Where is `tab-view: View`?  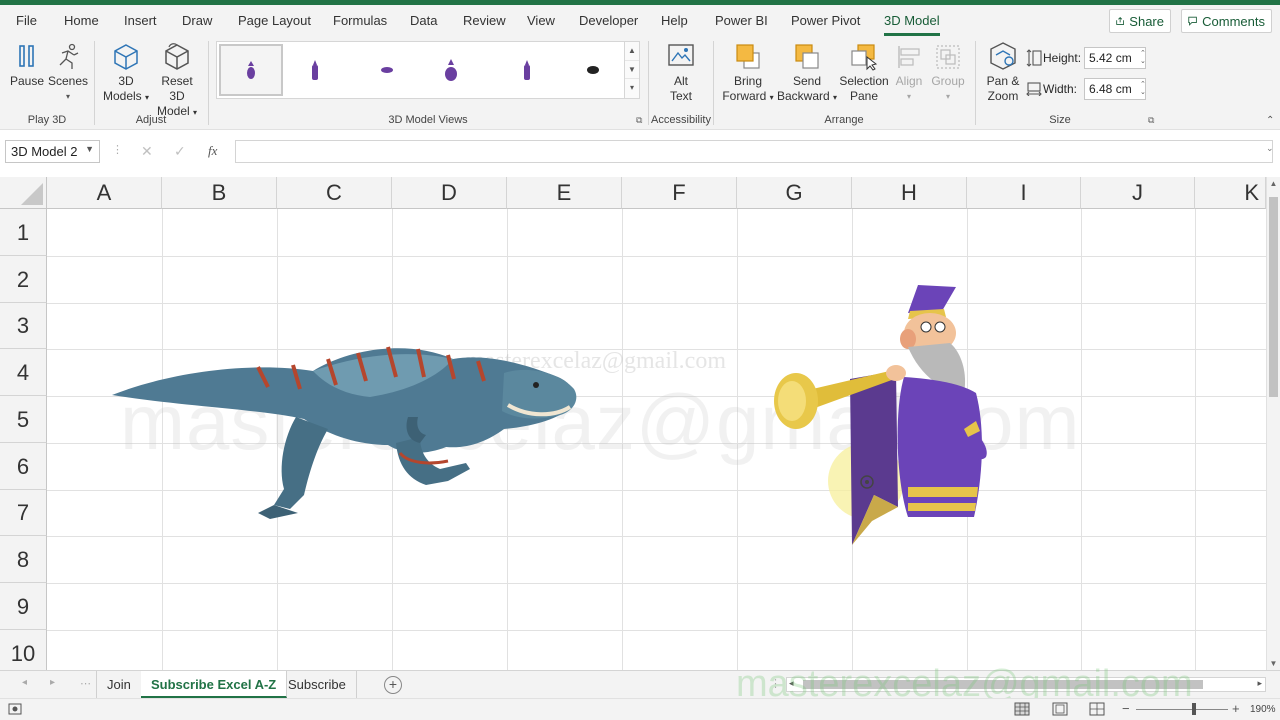
tab-view: View is located at coordinates (541, 20).